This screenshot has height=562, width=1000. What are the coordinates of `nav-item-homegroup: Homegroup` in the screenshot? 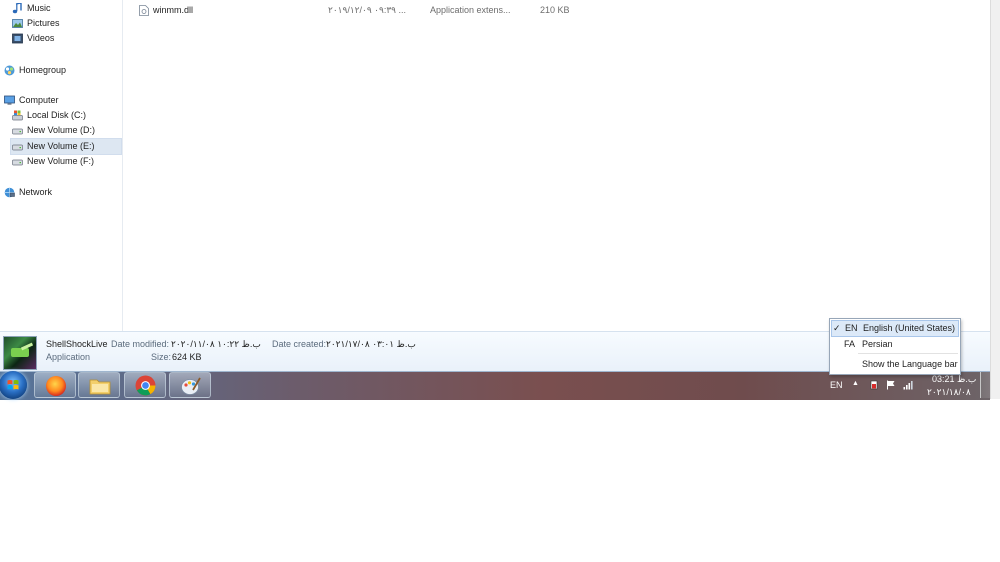 It's located at (62, 70).